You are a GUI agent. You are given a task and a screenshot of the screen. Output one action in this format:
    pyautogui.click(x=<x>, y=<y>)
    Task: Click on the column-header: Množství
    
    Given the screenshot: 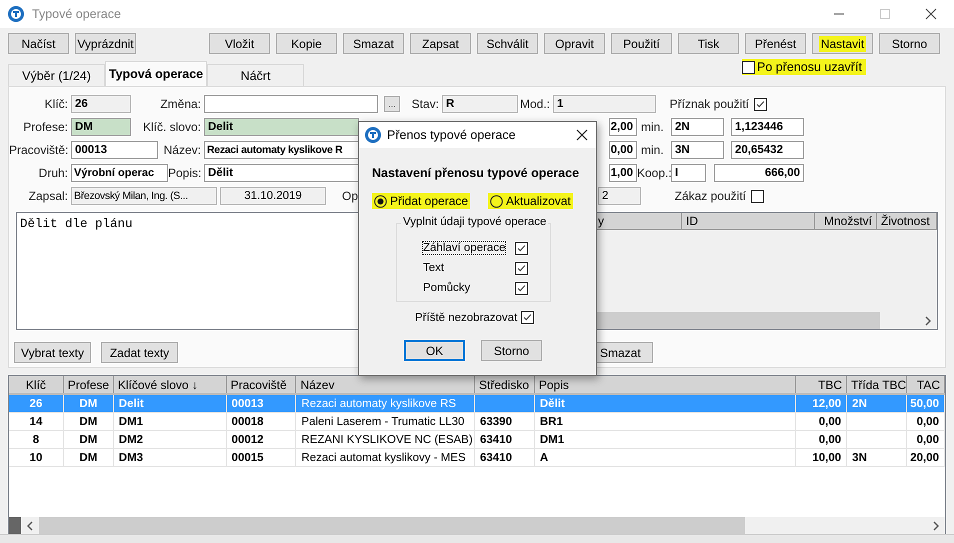 What is the action you would take?
    pyautogui.click(x=846, y=221)
    